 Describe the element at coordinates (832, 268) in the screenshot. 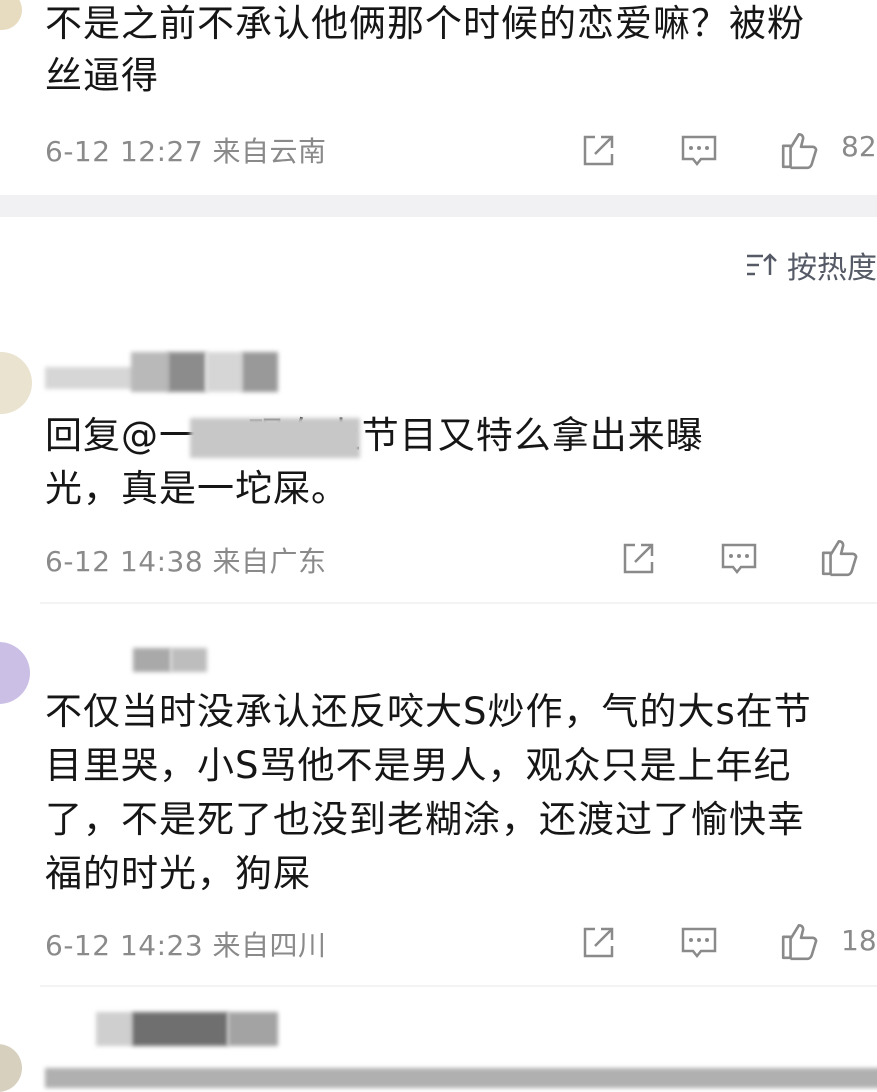

I see `sort-label: 按热度` at that location.